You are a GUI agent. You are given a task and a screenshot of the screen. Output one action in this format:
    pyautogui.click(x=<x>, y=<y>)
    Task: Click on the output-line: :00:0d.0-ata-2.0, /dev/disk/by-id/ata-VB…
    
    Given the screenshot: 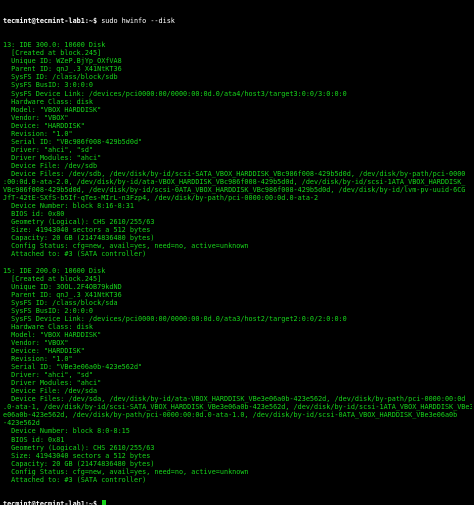 What is the action you would take?
    pyautogui.click(x=234, y=182)
    